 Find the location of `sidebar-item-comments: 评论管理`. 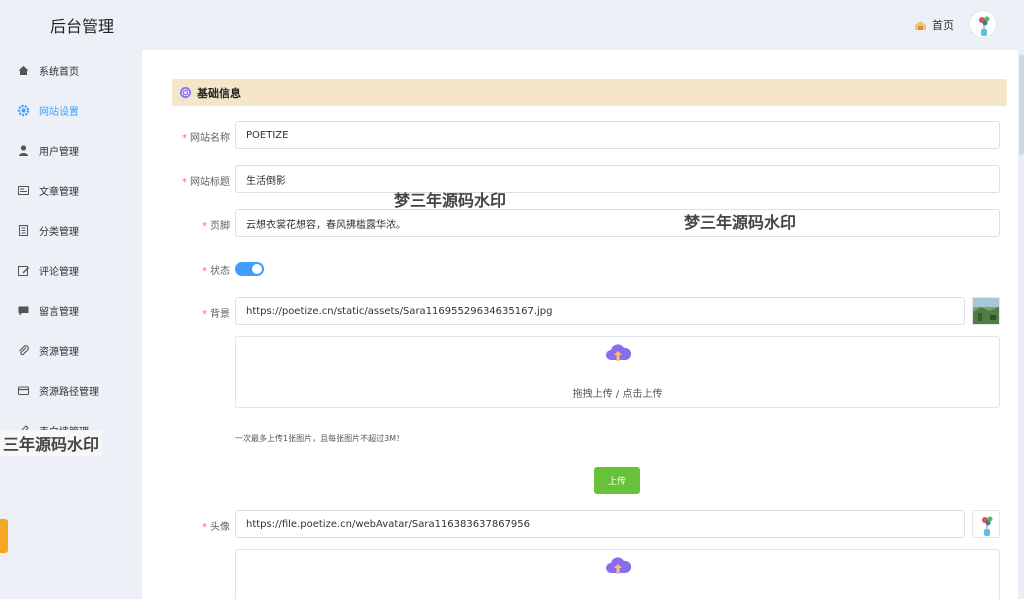

sidebar-item-comments: 评论管理 is located at coordinates (71, 270).